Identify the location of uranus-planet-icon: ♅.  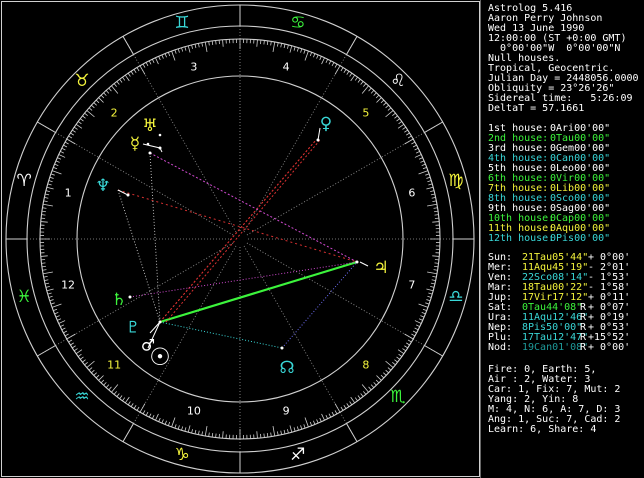
(149, 126).